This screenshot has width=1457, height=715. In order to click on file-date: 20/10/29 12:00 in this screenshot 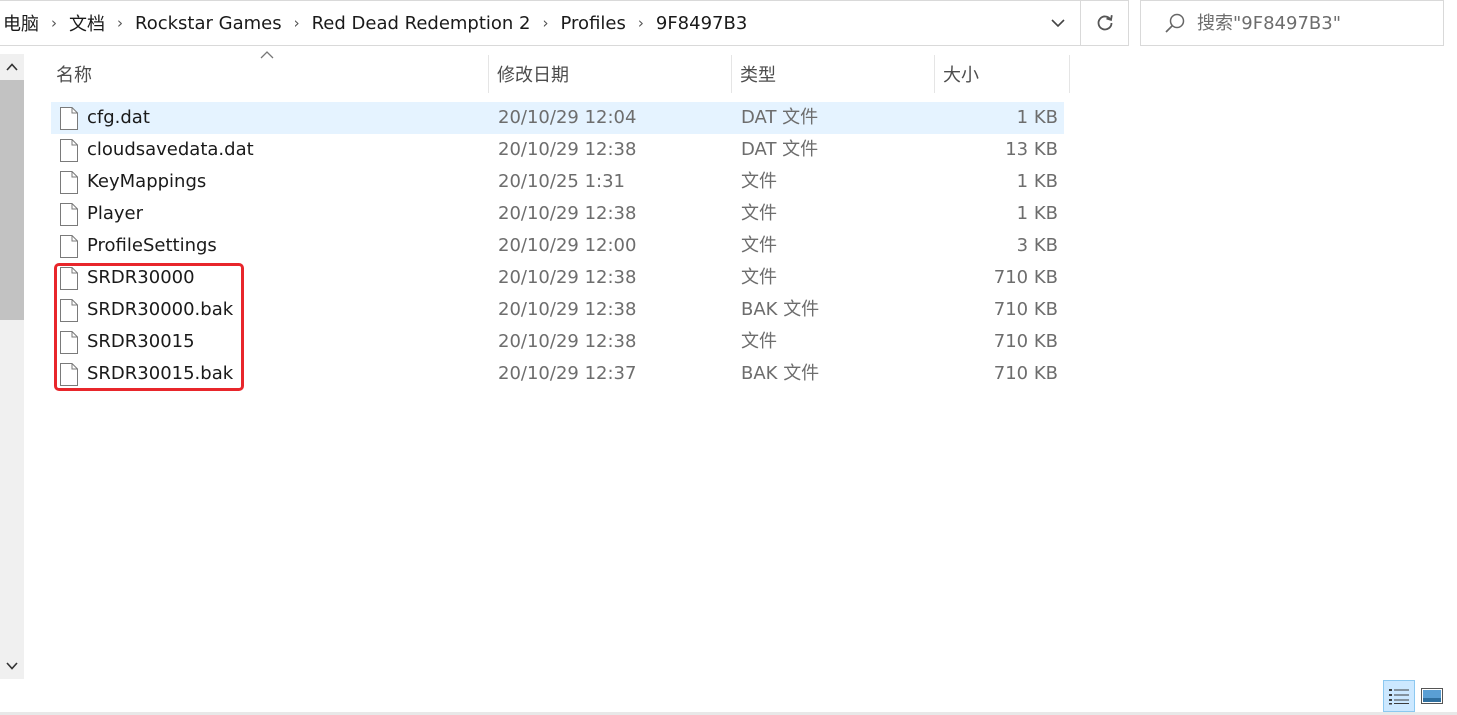, I will do `click(567, 245)`.